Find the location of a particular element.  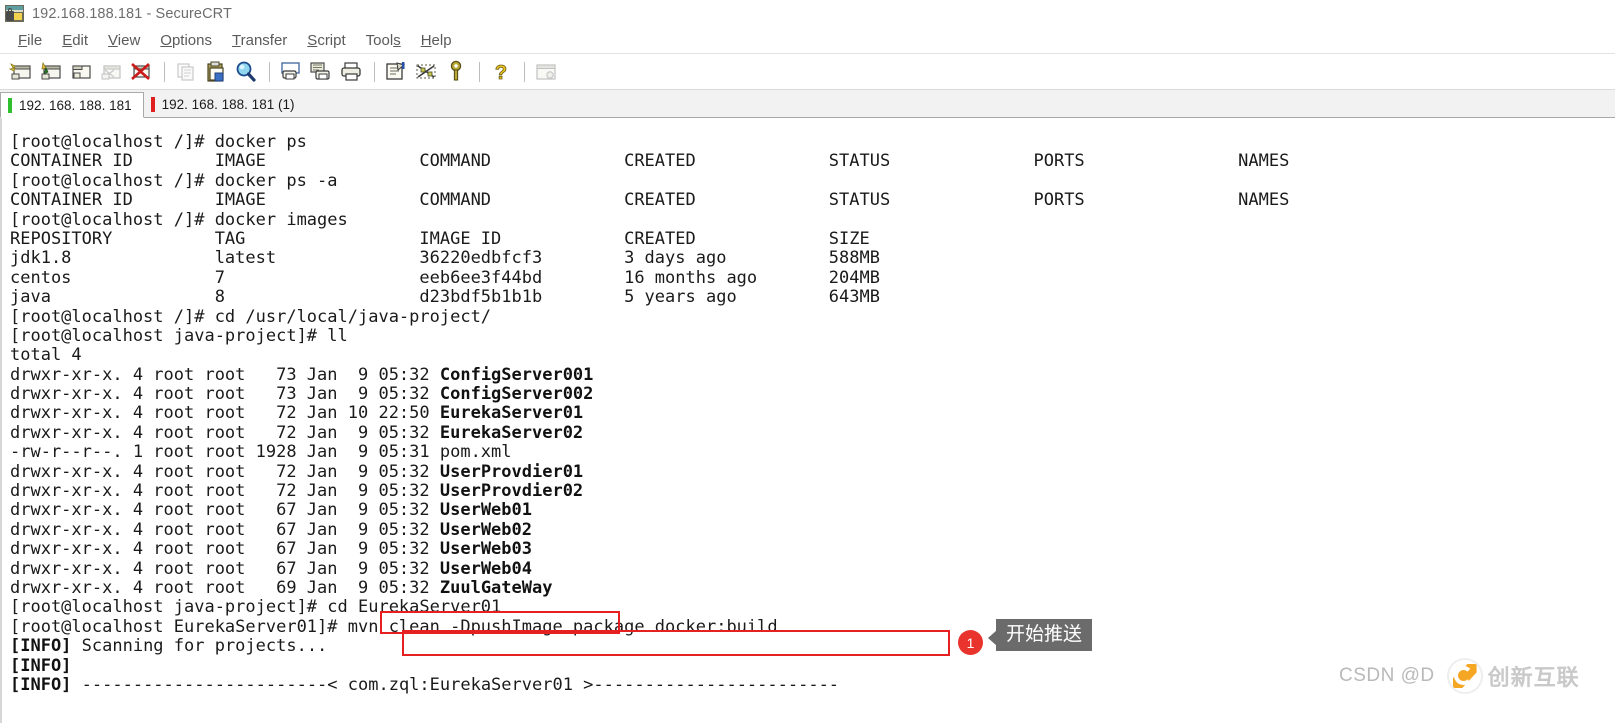

securecrt-icon is located at coordinates (15, 13).